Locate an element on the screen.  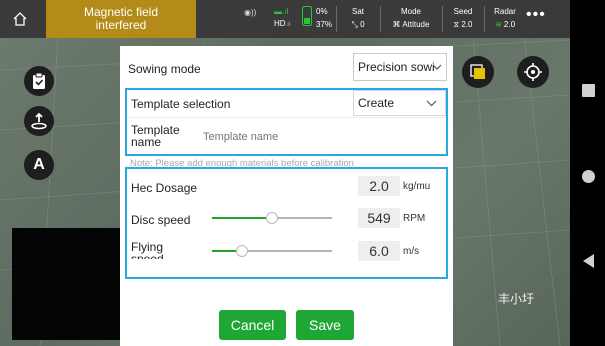
template-name-input is located at coordinates (278, 137).